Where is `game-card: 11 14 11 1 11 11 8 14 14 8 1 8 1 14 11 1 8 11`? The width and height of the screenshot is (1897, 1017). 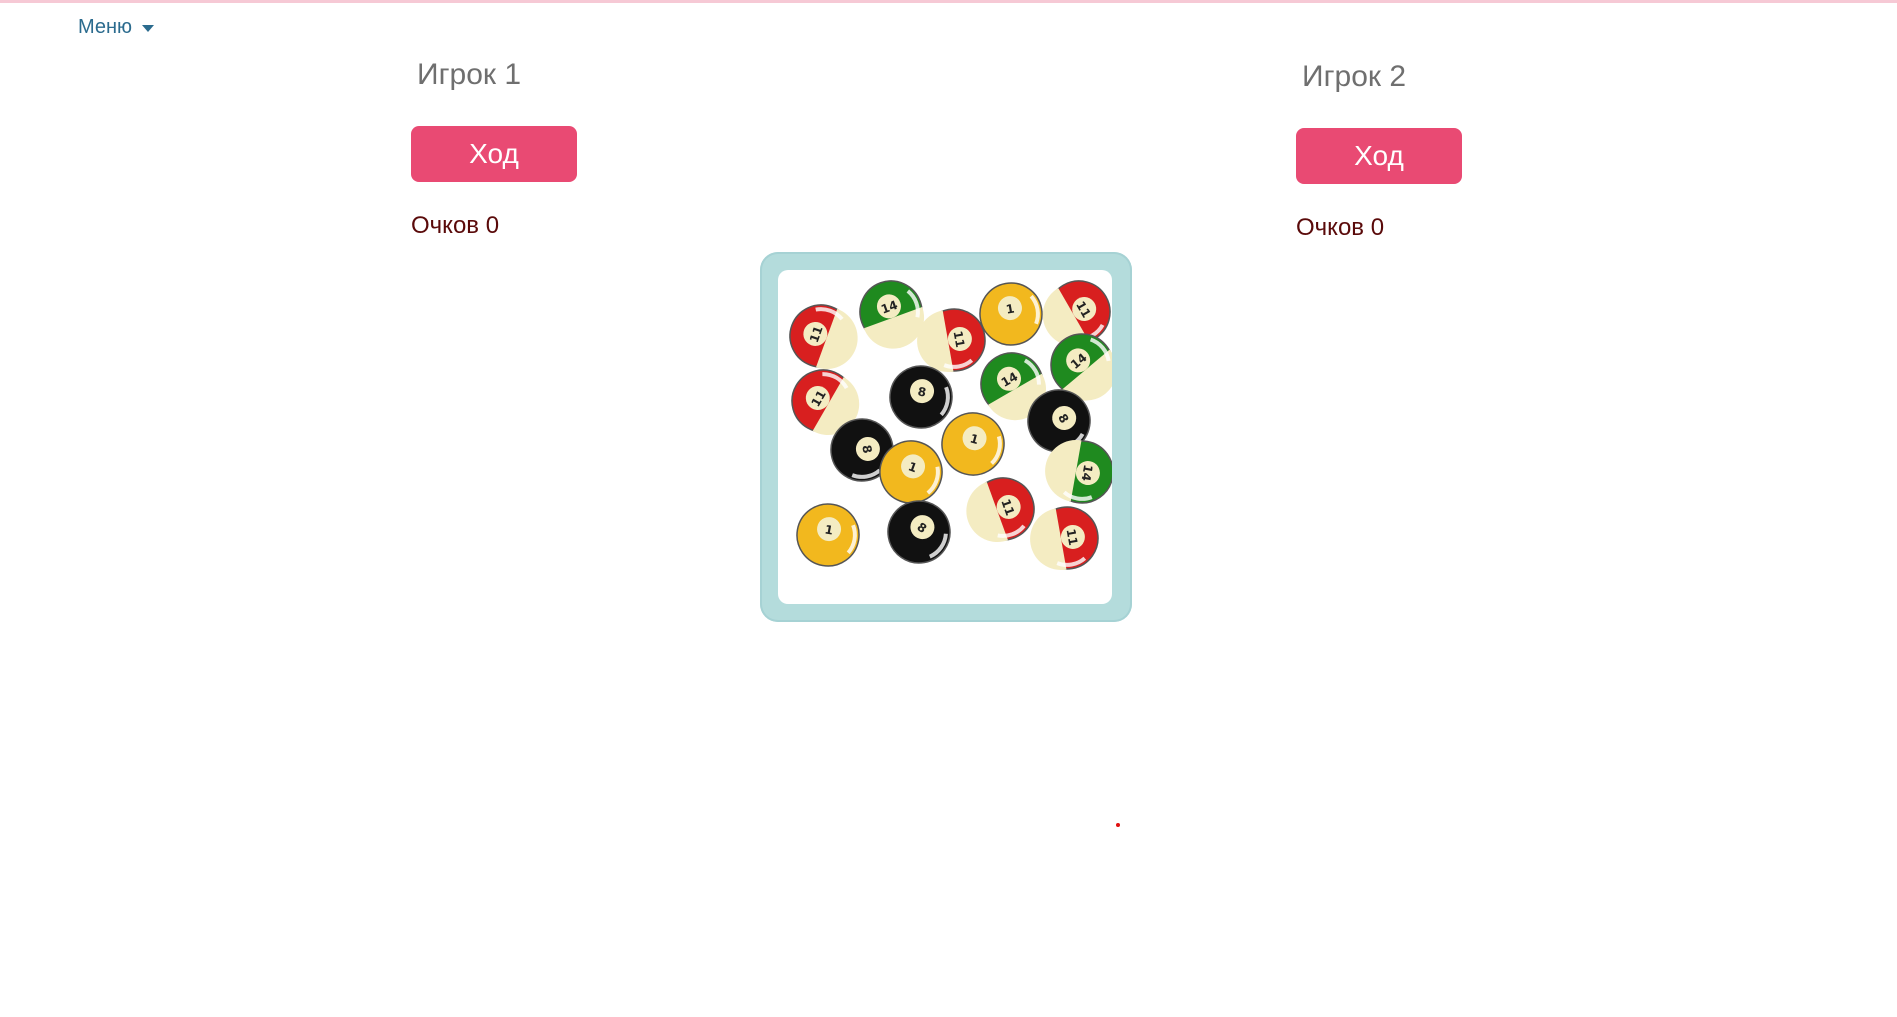 game-card: 11 14 11 1 11 11 8 14 14 8 1 8 1 14 11 1 8 11 is located at coordinates (946, 437).